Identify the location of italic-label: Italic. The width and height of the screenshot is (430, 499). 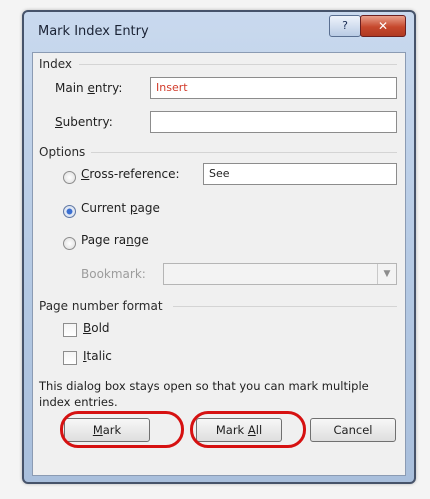
(97, 356).